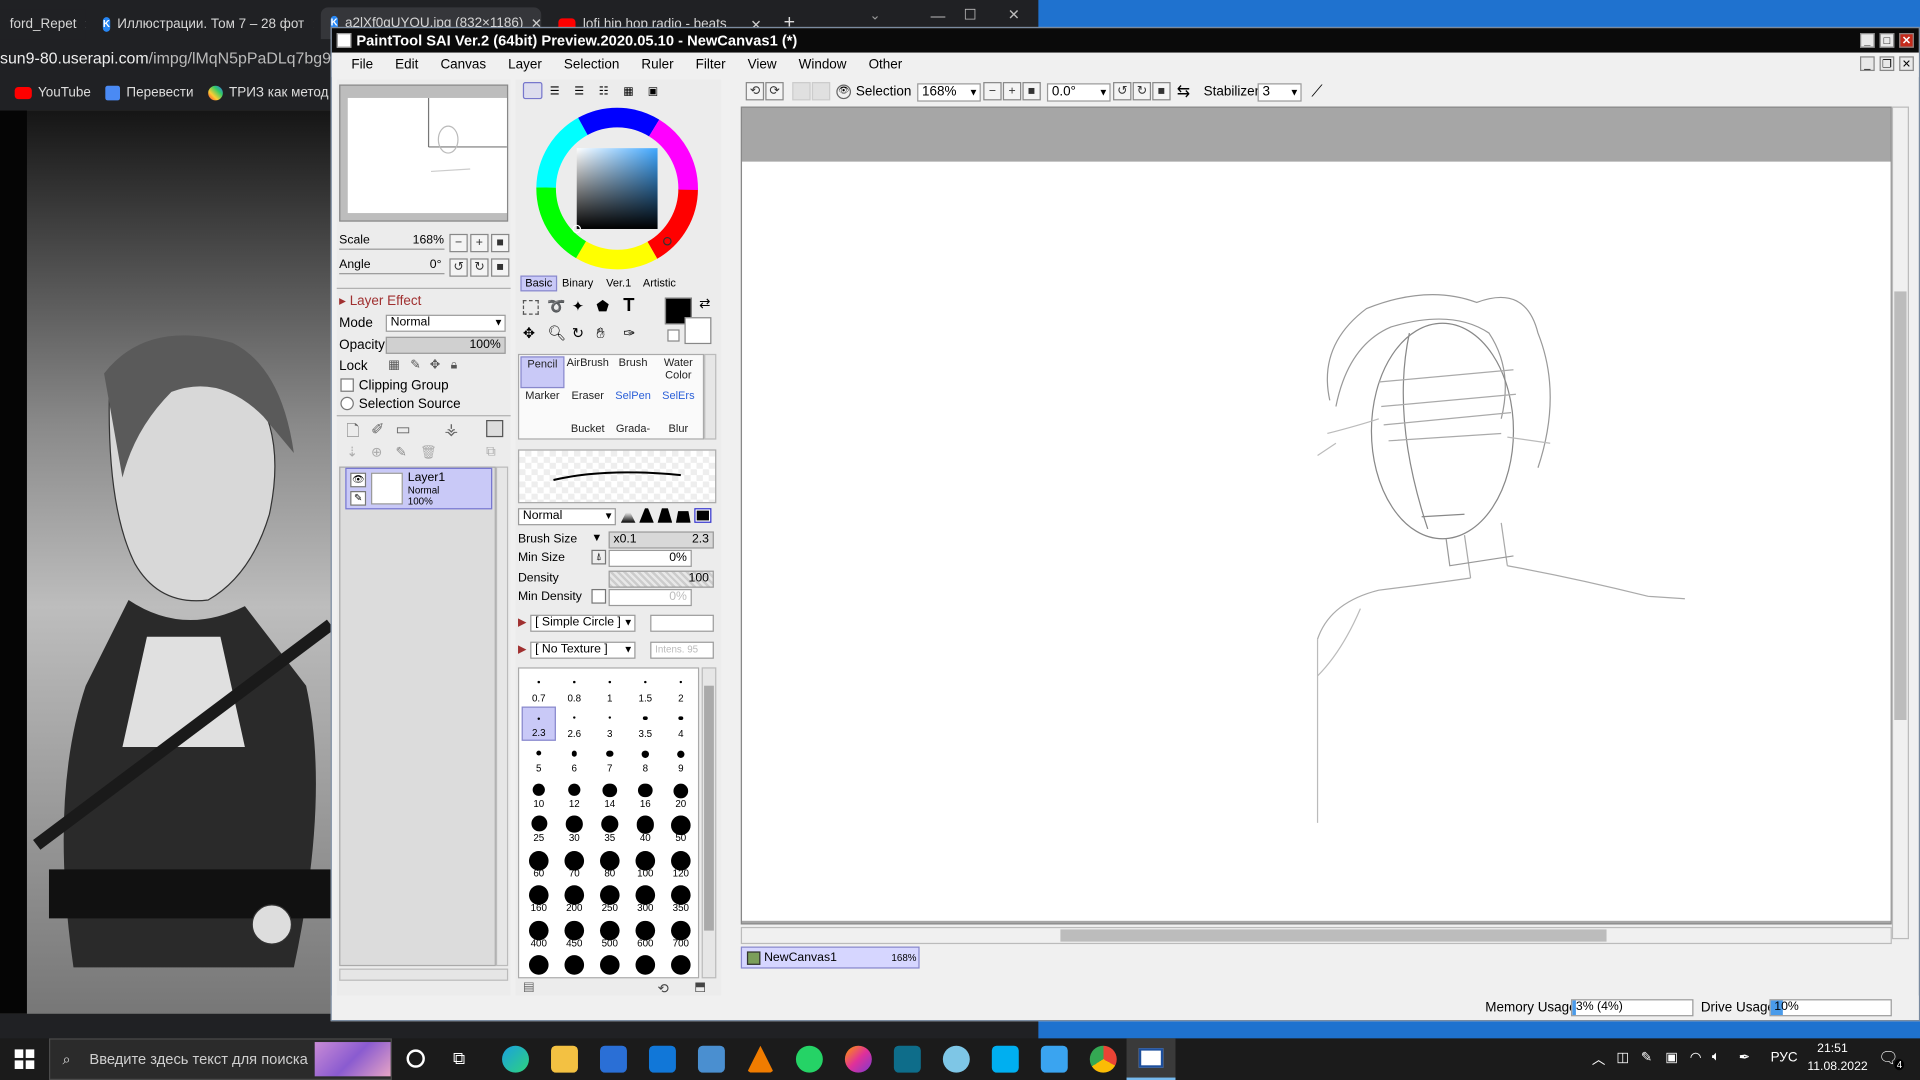 Image resolution: width=1920 pixels, height=1080 pixels. I want to click on clear-layer-icon: ✎, so click(401, 452).